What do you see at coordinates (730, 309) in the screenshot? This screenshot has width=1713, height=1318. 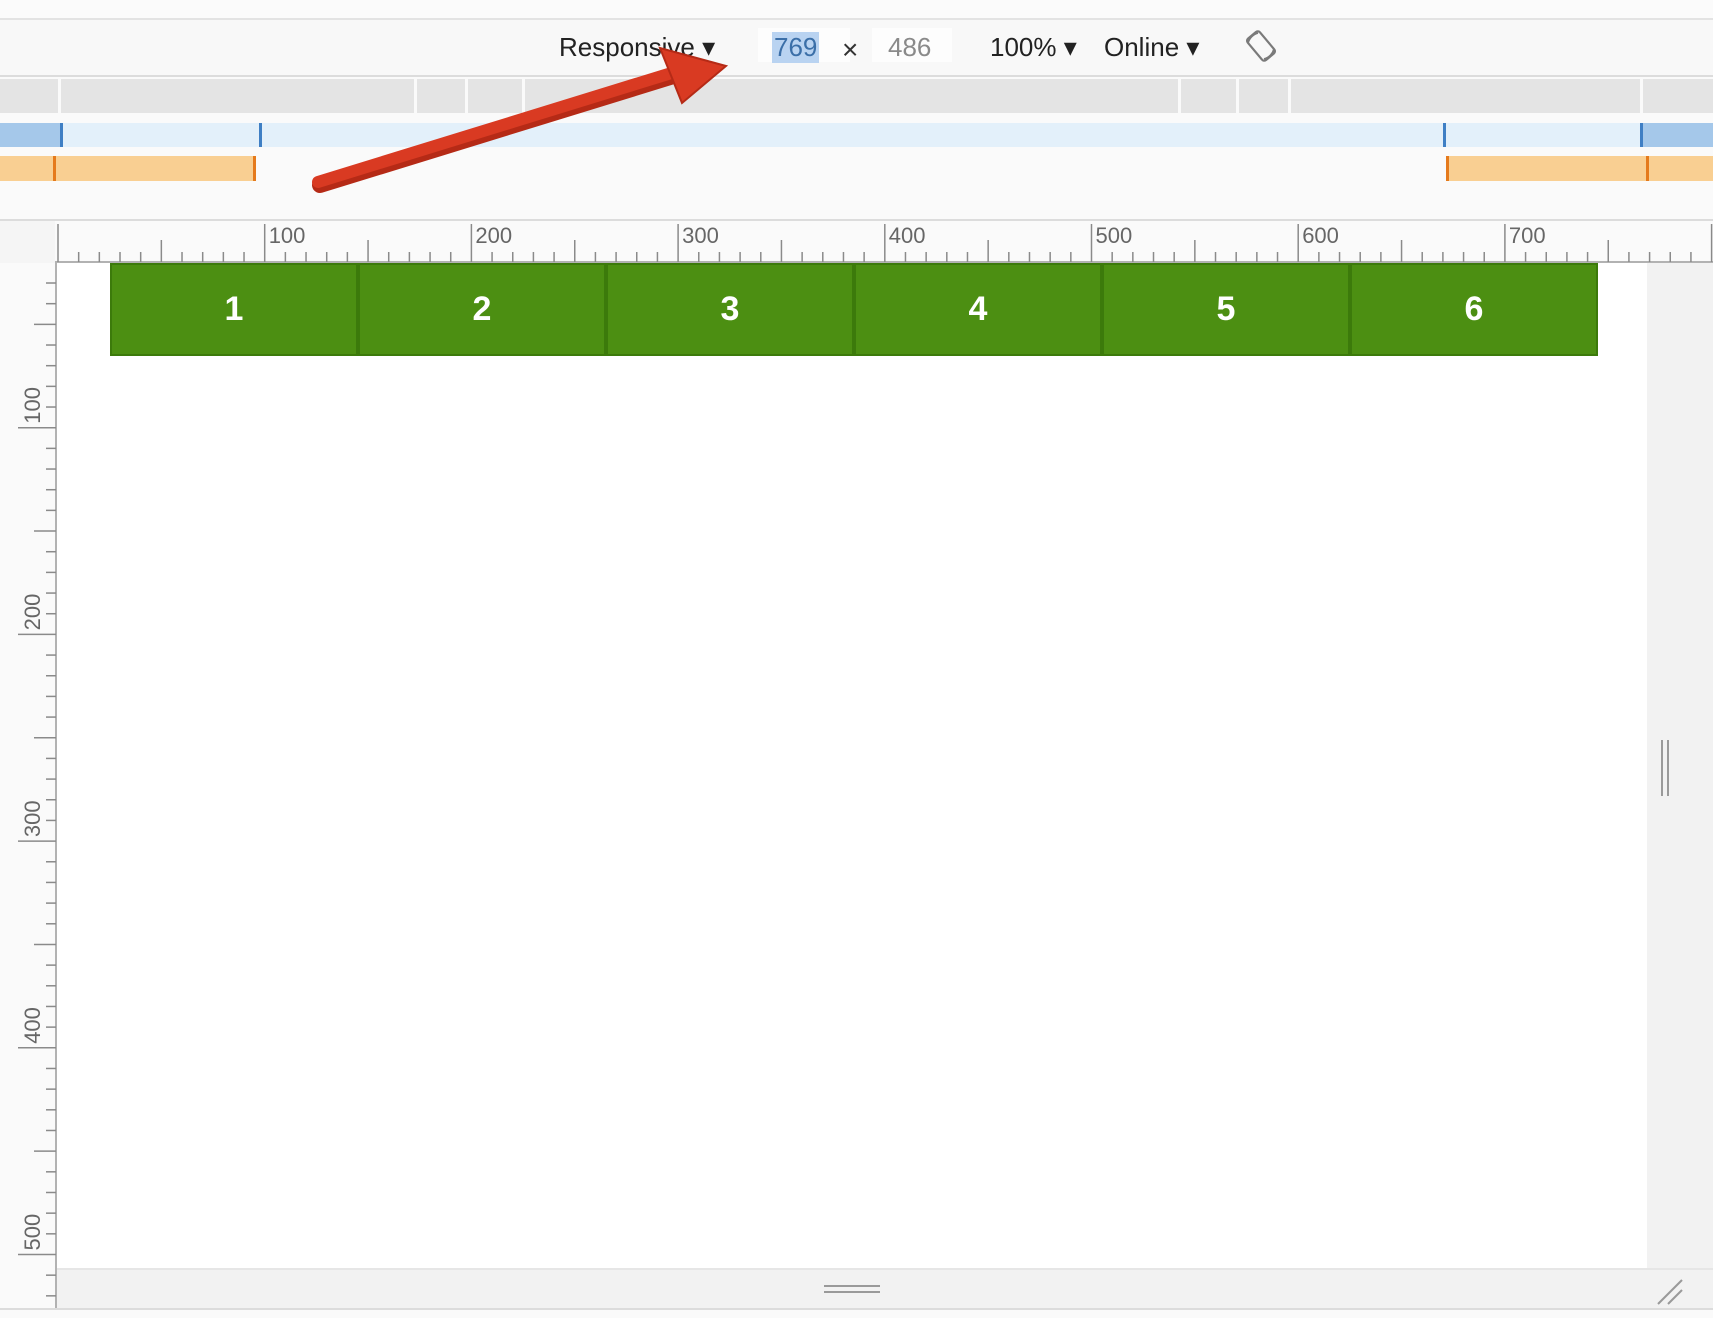 I see `grid-box-3: 3` at bounding box center [730, 309].